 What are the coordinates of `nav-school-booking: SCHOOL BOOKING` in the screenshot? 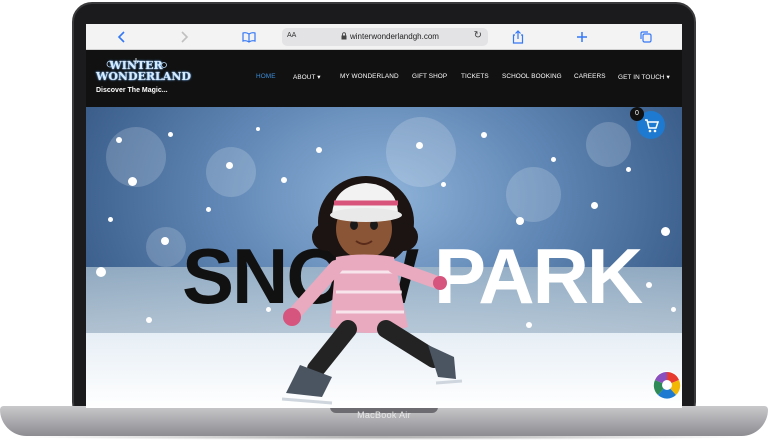 It's located at (532, 76).